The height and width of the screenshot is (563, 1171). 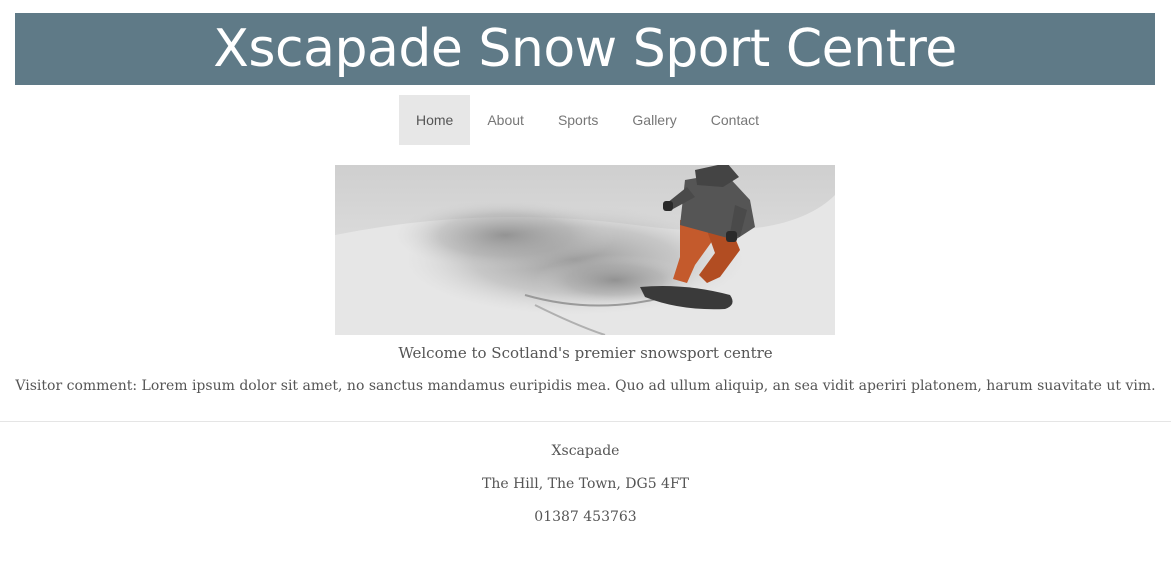 I want to click on footer-name: Xscapade, so click(x=585, y=451).